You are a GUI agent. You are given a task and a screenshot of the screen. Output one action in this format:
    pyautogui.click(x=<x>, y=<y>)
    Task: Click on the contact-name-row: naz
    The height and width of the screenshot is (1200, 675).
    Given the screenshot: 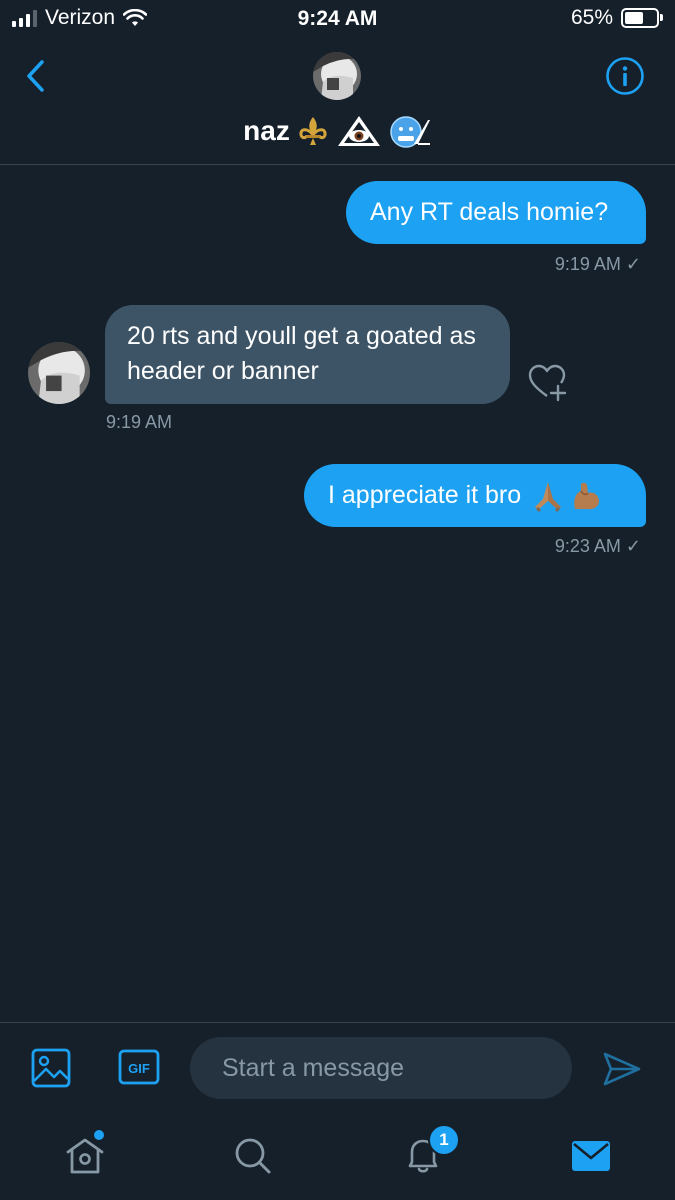 What is the action you would take?
    pyautogui.click(x=337, y=131)
    